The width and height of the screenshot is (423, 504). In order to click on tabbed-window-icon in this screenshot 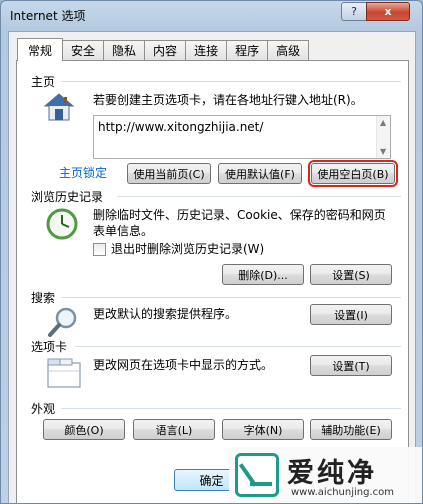, I will do `click(64, 373)`.